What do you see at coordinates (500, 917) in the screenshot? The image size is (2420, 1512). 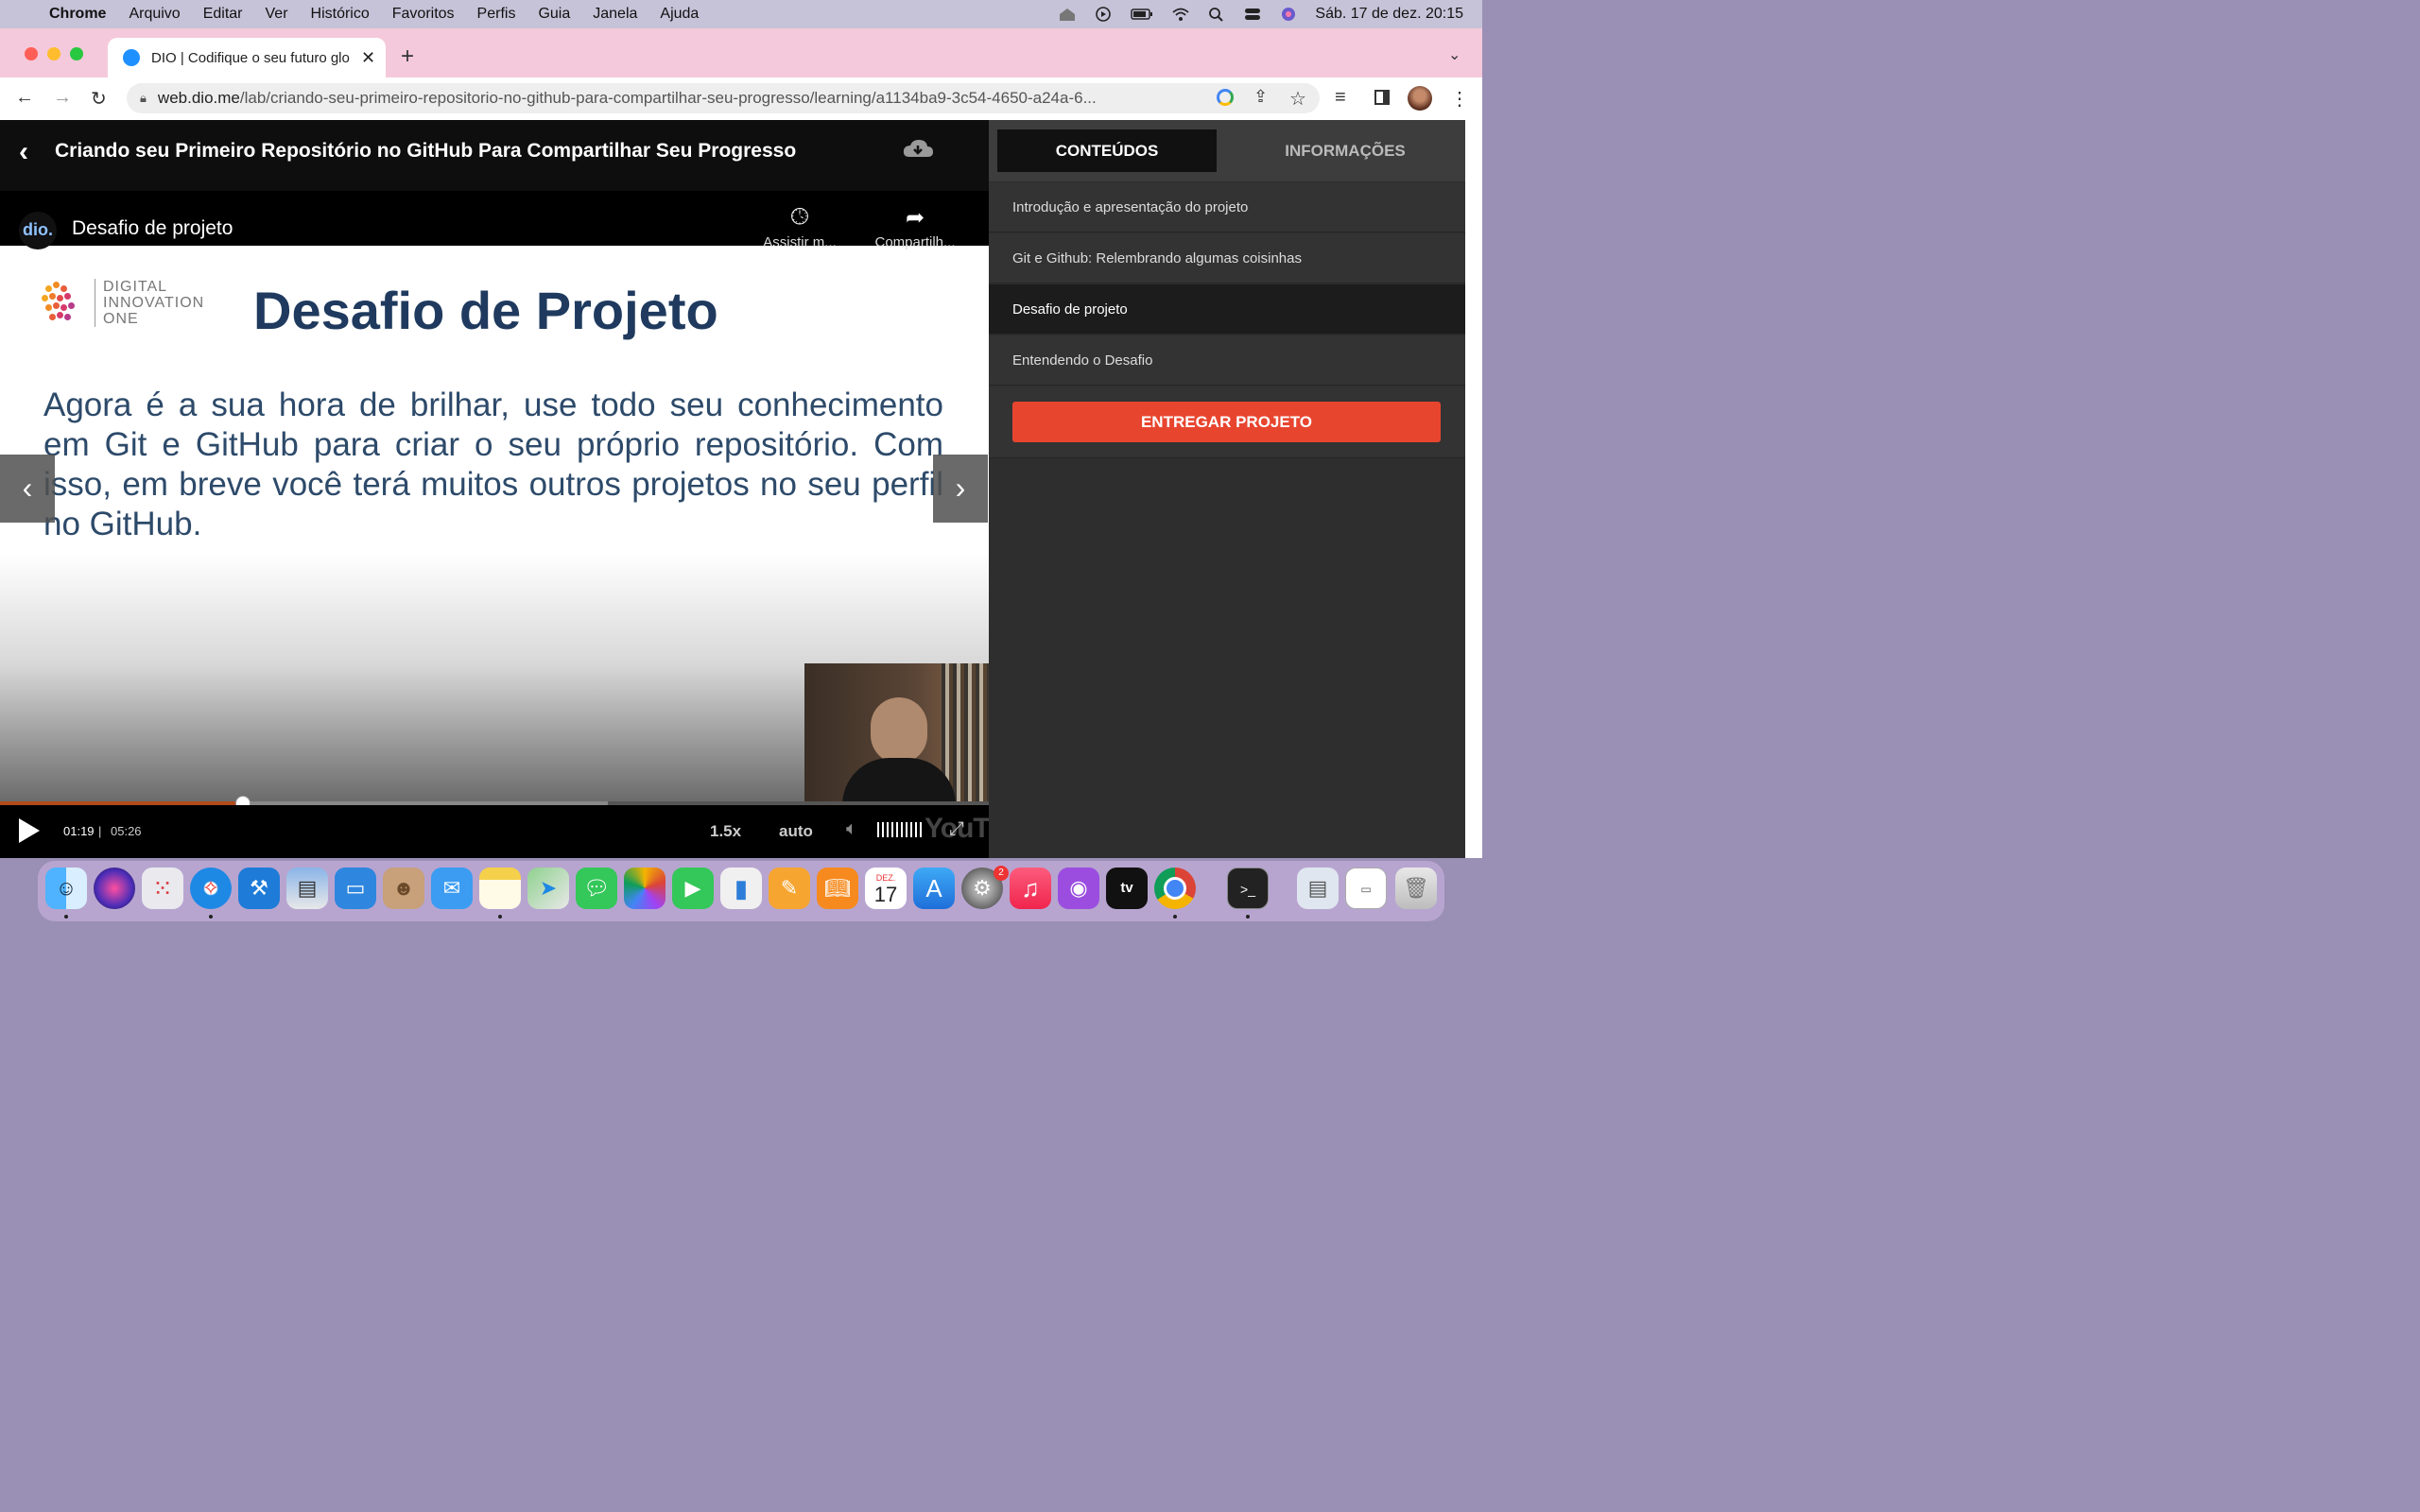 I see `notes-running-indicator` at bounding box center [500, 917].